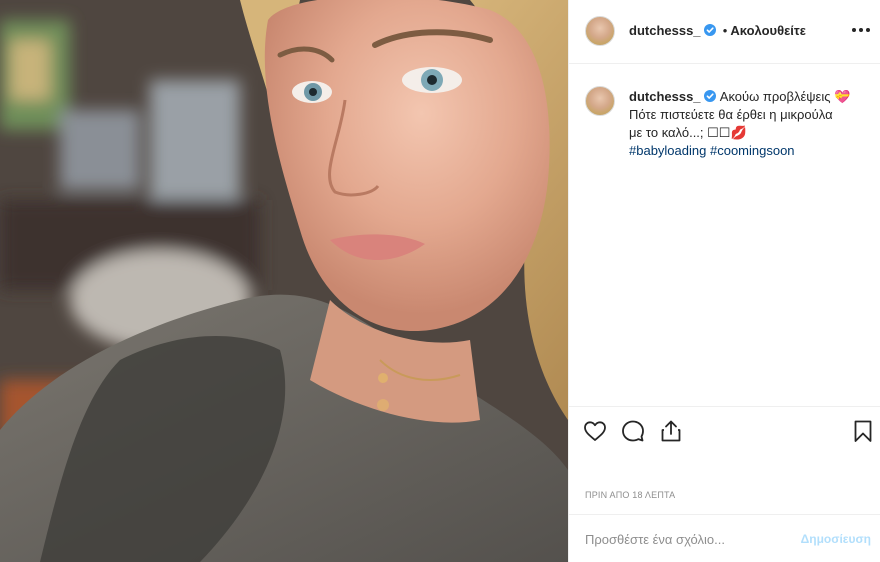 The width and height of the screenshot is (880, 562). What do you see at coordinates (836, 539) in the screenshot?
I see `post-comment-button: Δημοσίευση` at bounding box center [836, 539].